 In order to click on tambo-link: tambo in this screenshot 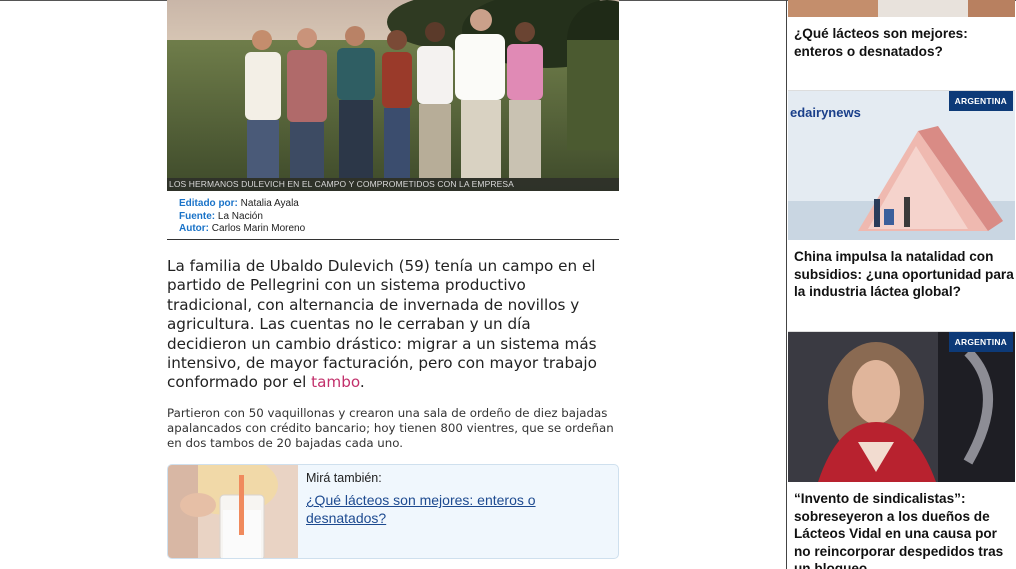, I will do `click(335, 382)`.